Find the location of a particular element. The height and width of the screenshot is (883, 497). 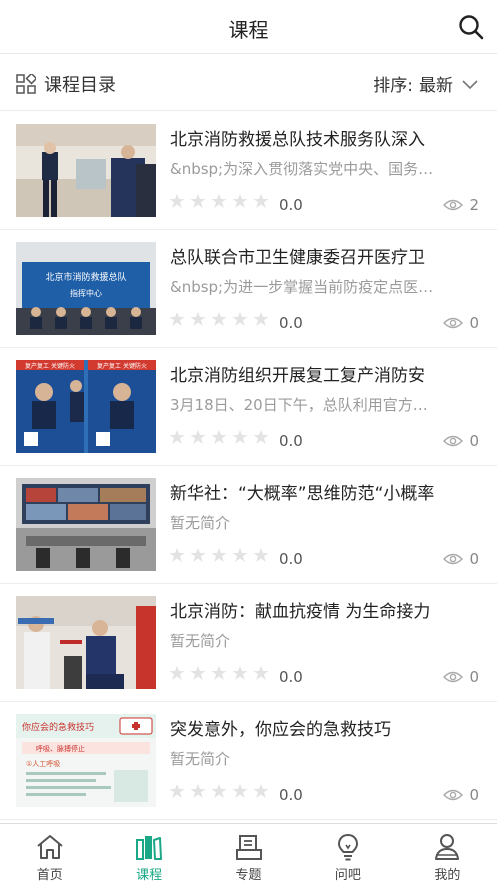

top-nav-bar: 课程 is located at coordinates (248, 27).